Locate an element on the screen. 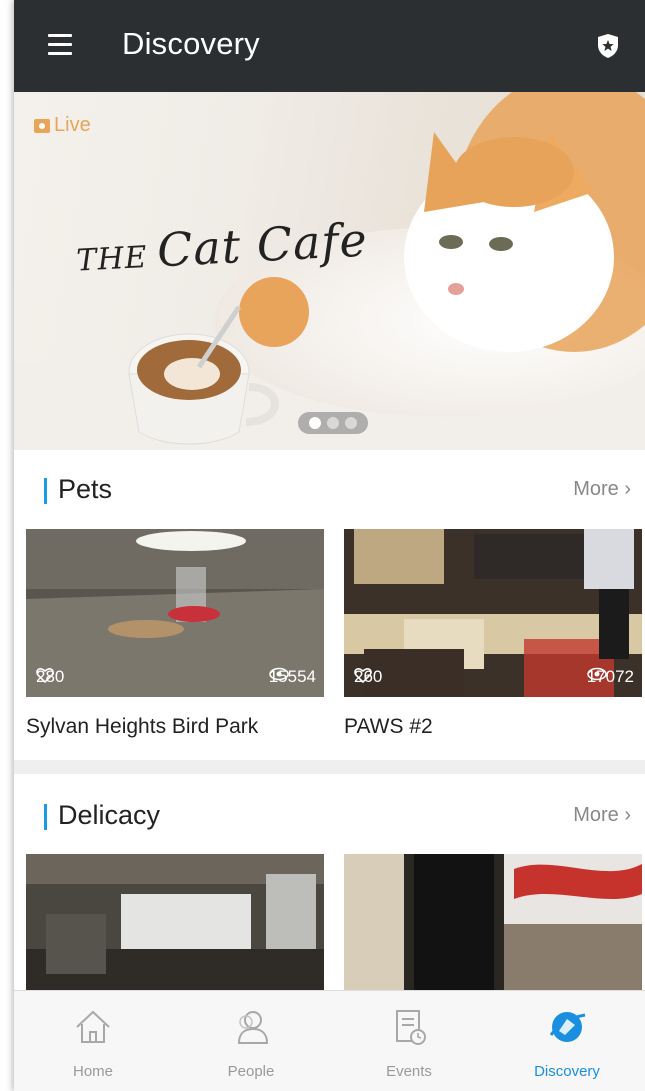  video-card: 260 17072 PAWS #2 is located at coordinates (493, 634).